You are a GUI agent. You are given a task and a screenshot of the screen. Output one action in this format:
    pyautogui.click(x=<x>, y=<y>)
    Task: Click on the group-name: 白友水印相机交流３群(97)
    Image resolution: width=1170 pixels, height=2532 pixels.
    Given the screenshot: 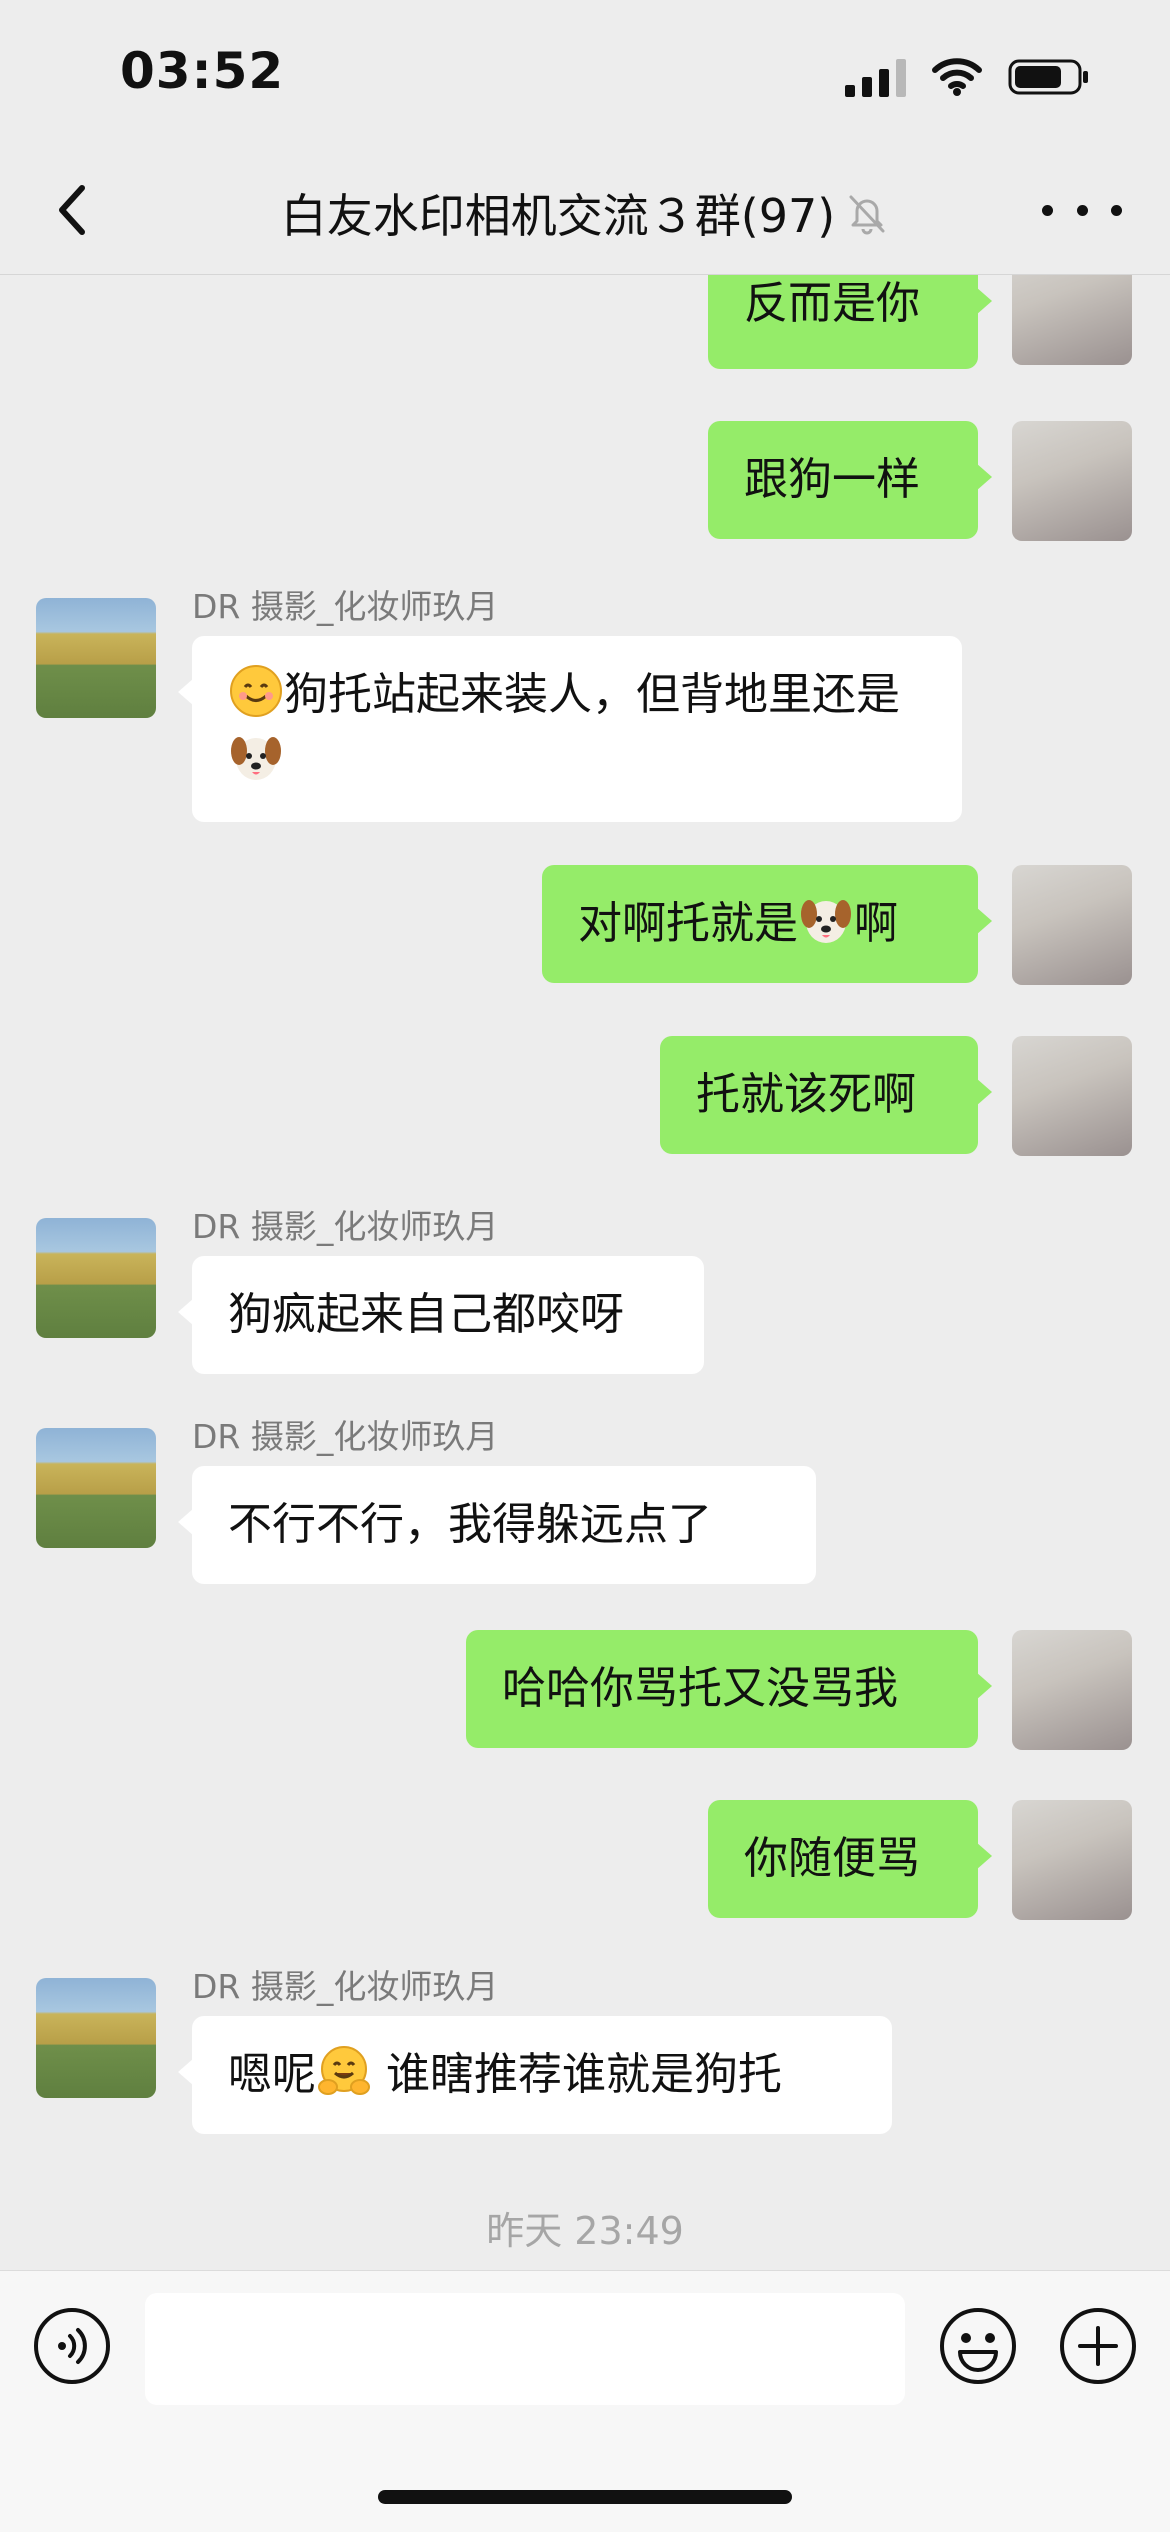 What is the action you would take?
    pyautogui.click(x=558, y=216)
    